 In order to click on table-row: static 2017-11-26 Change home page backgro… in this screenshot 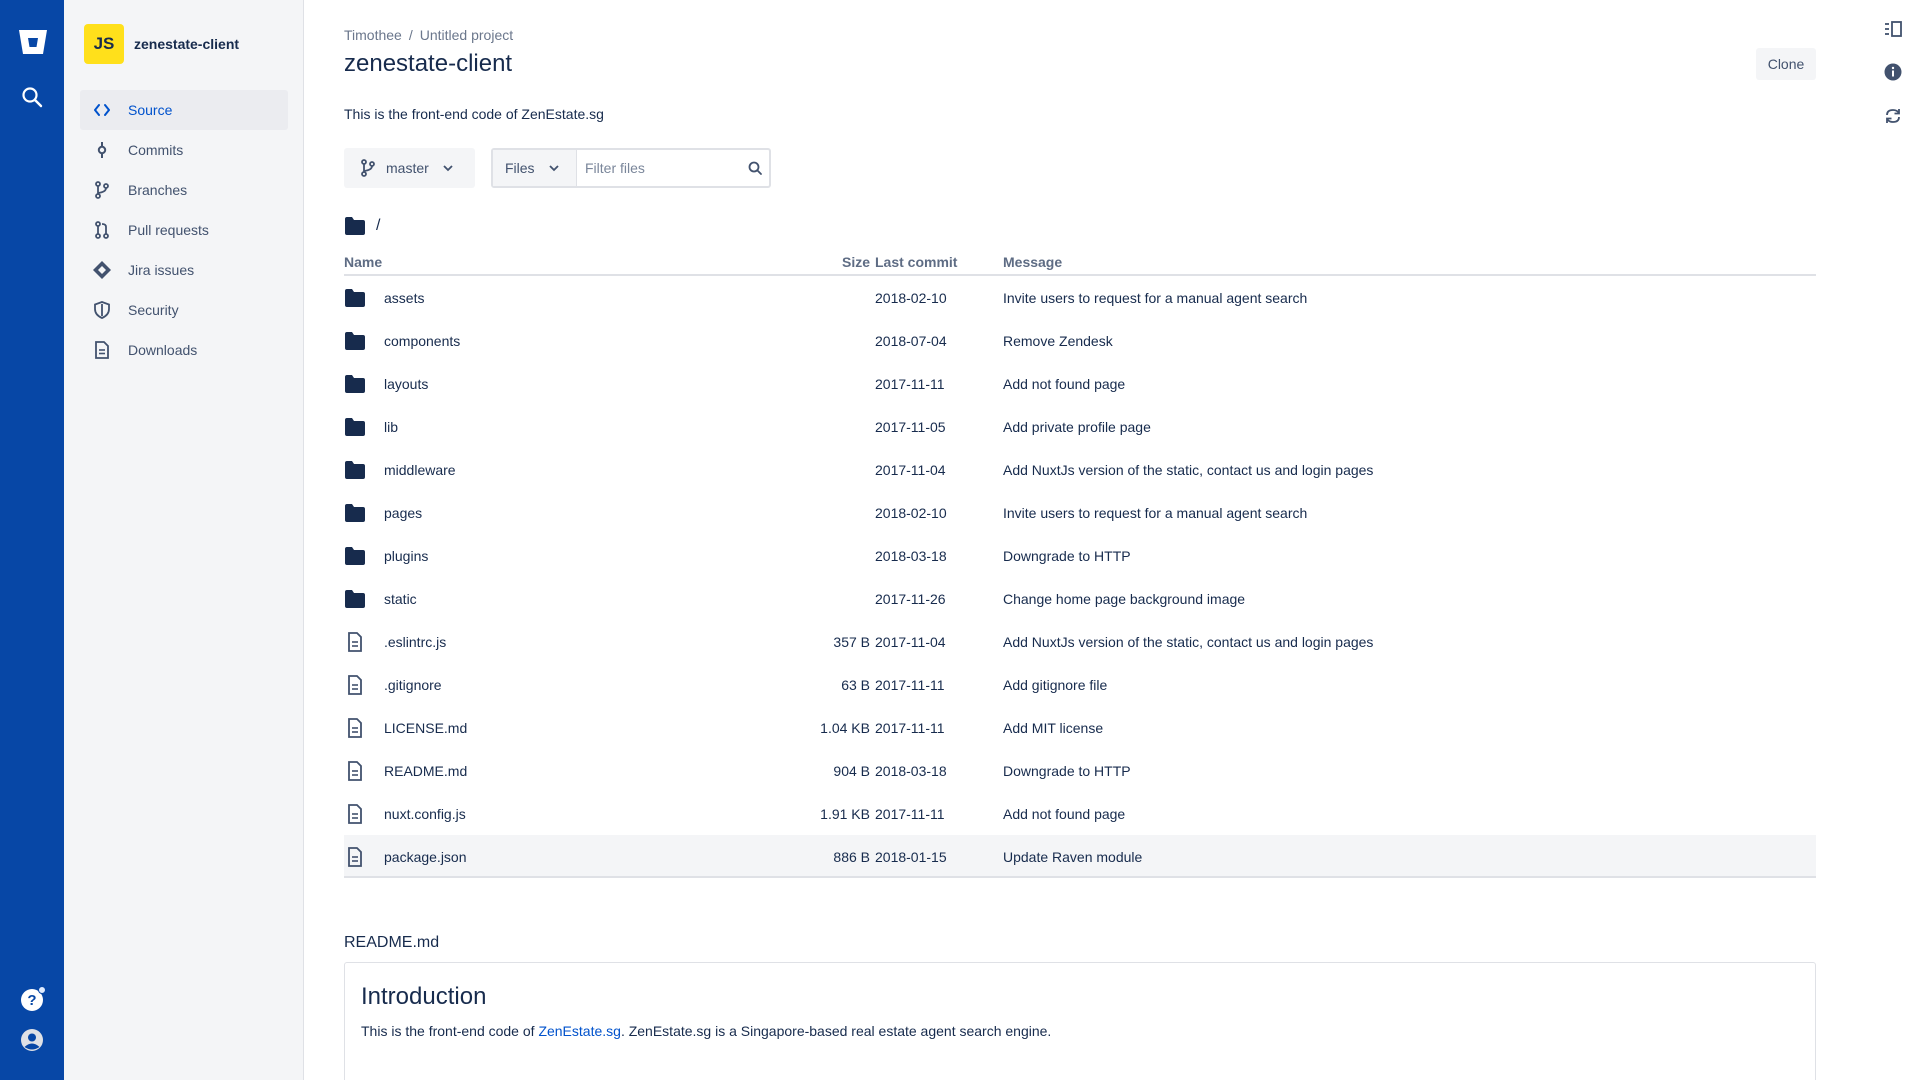, I will do `click(1080, 598)`.